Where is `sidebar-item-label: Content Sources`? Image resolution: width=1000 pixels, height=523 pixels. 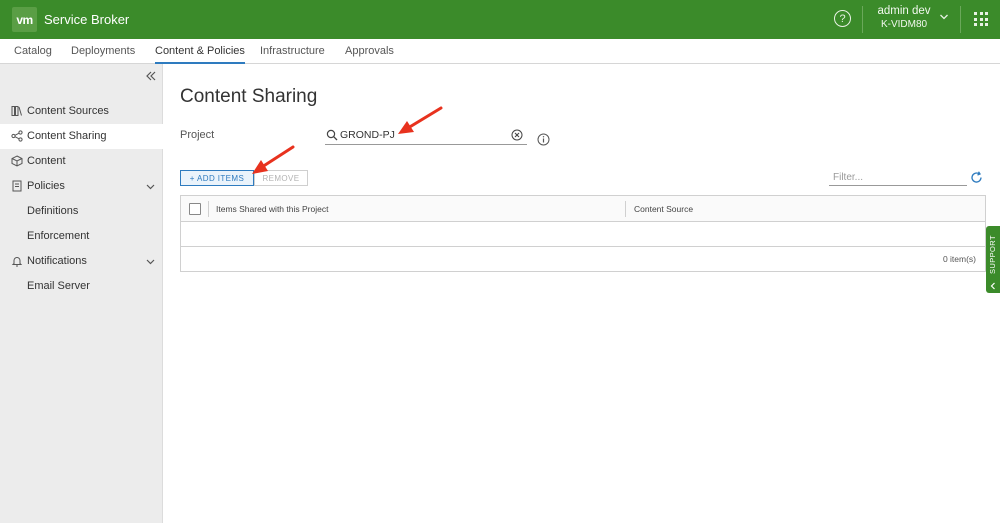
sidebar-item-label: Content Sources is located at coordinates (68, 111).